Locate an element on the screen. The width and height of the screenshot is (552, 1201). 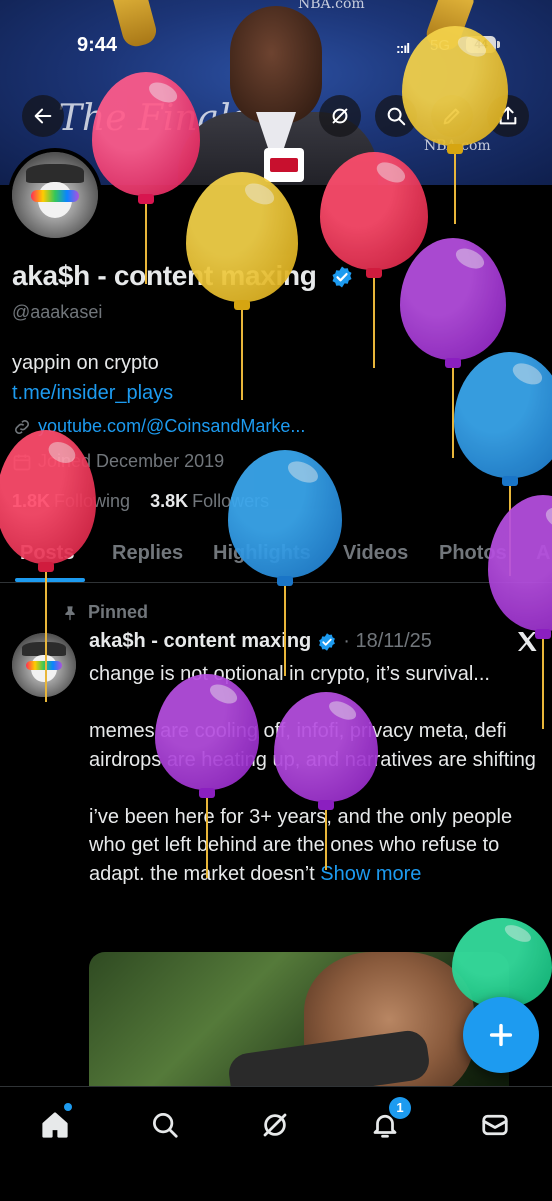
network-type: 5G is located at coordinates (440, 45).